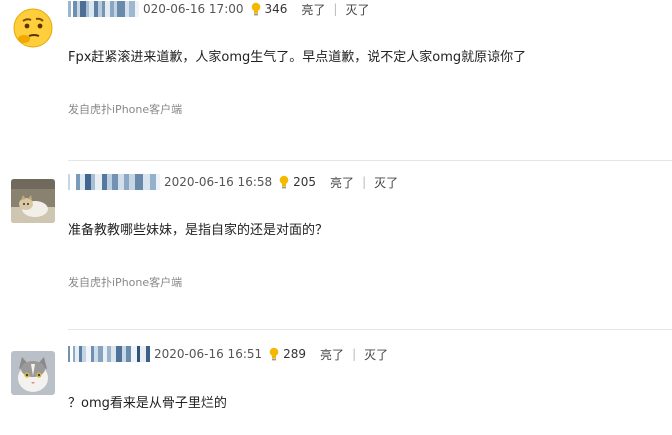  I want to click on comment-text: Fpx赶紧滚进来道歉，人家omg生气了。早点道歉，说不定人家omg就原谅你了, so click(297, 57).